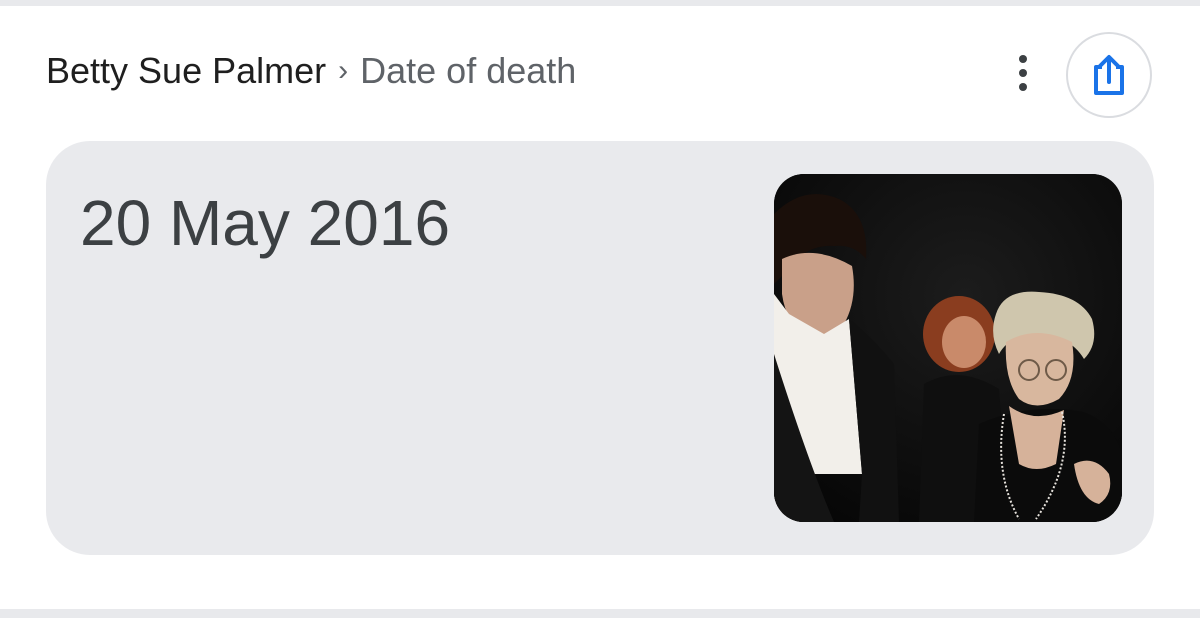  What do you see at coordinates (600, 613) in the screenshot?
I see `bottom-divider` at bounding box center [600, 613].